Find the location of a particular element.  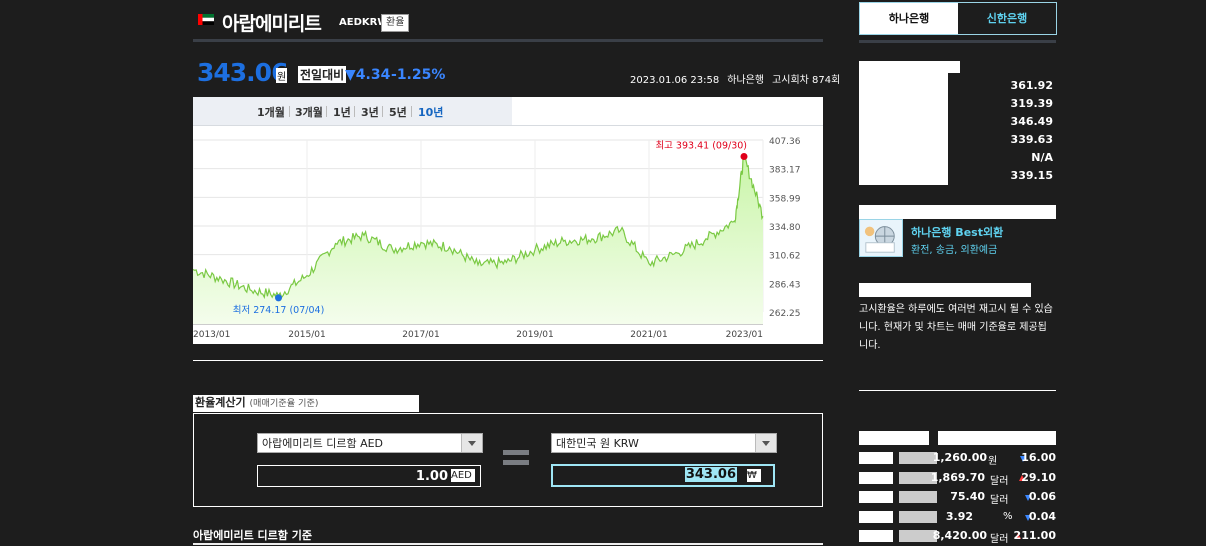

bank-tabs: 하나은행 신한은행 is located at coordinates (958, 18).